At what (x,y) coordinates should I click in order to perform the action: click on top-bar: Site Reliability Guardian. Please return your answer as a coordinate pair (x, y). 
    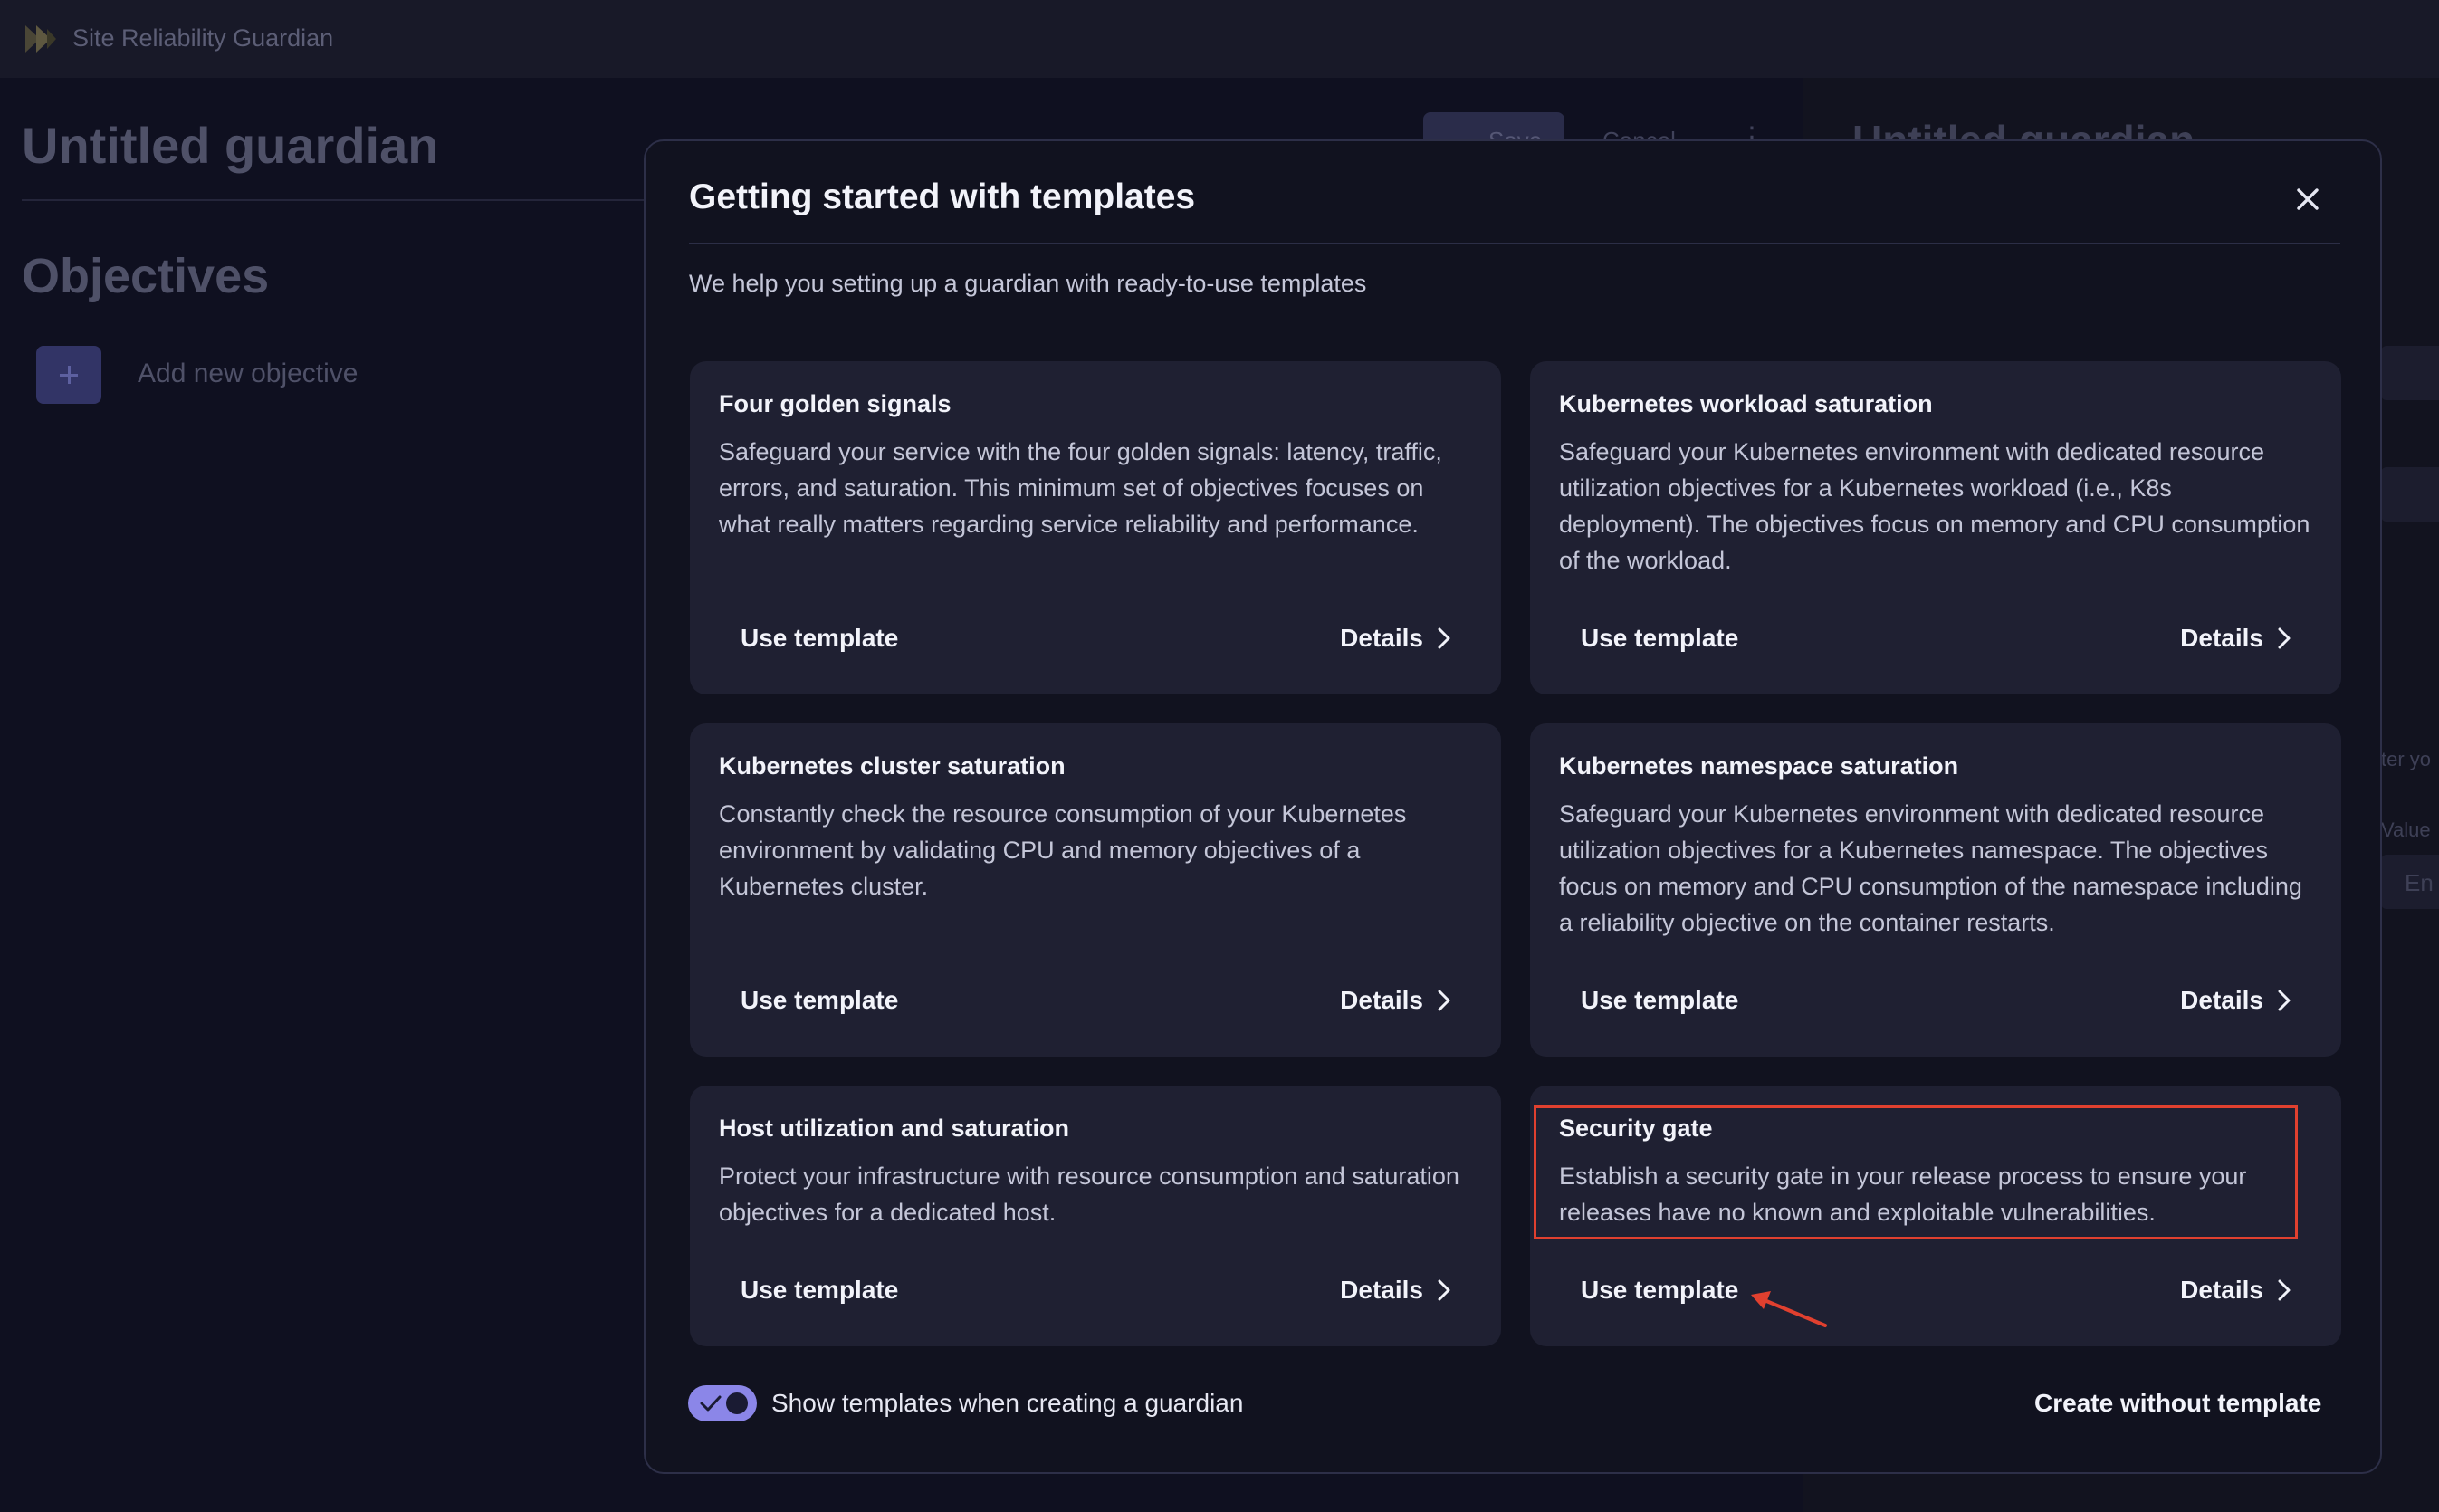
    Looking at the image, I should click on (1219, 39).